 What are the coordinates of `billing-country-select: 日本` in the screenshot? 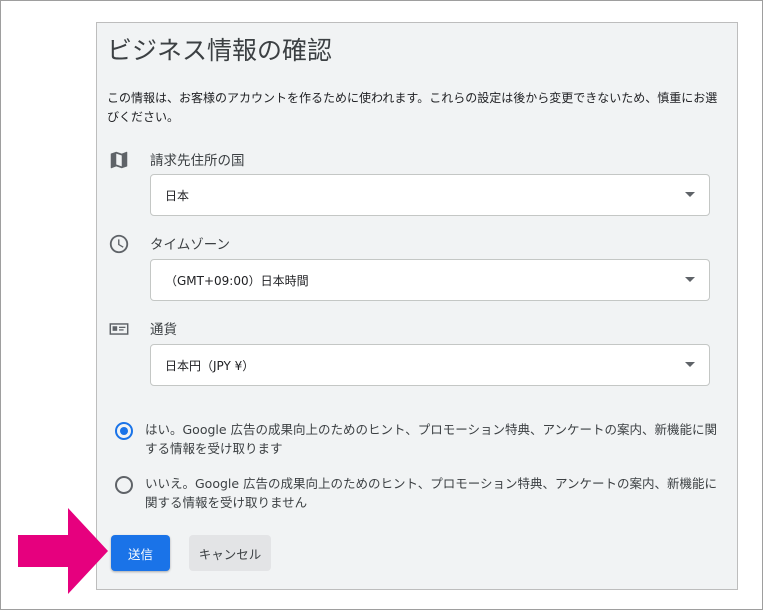 It's located at (430, 195).